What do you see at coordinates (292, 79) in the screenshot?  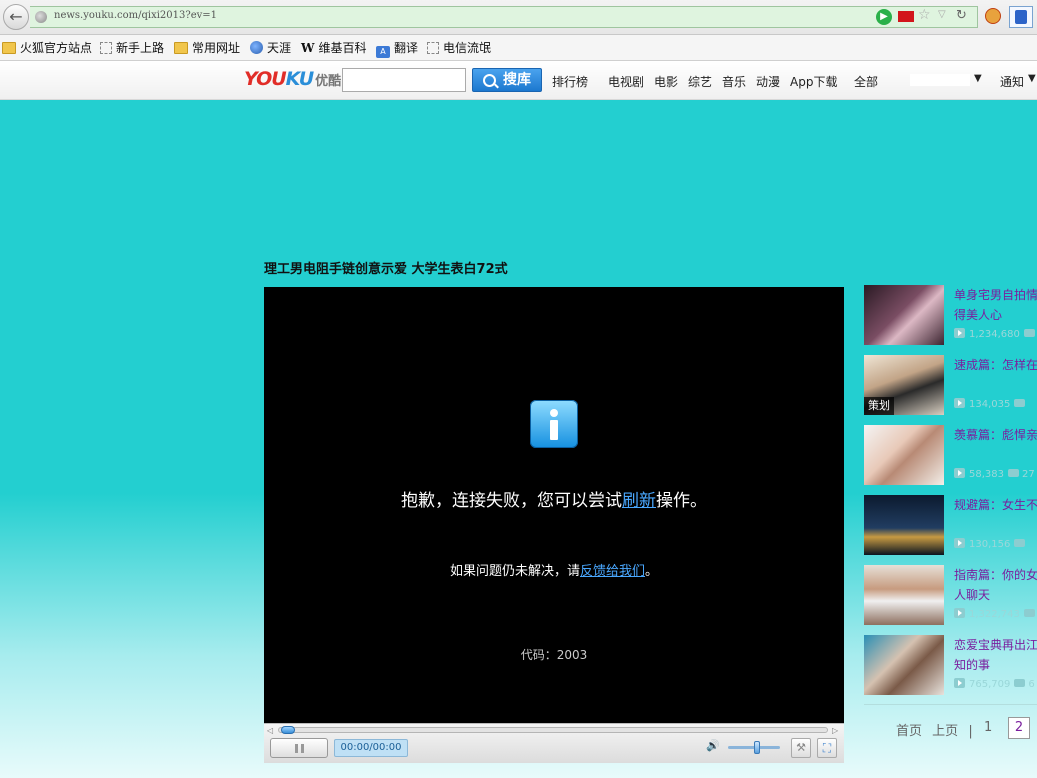 I see `youku-logo: YOUKU 优酷` at bounding box center [292, 79].